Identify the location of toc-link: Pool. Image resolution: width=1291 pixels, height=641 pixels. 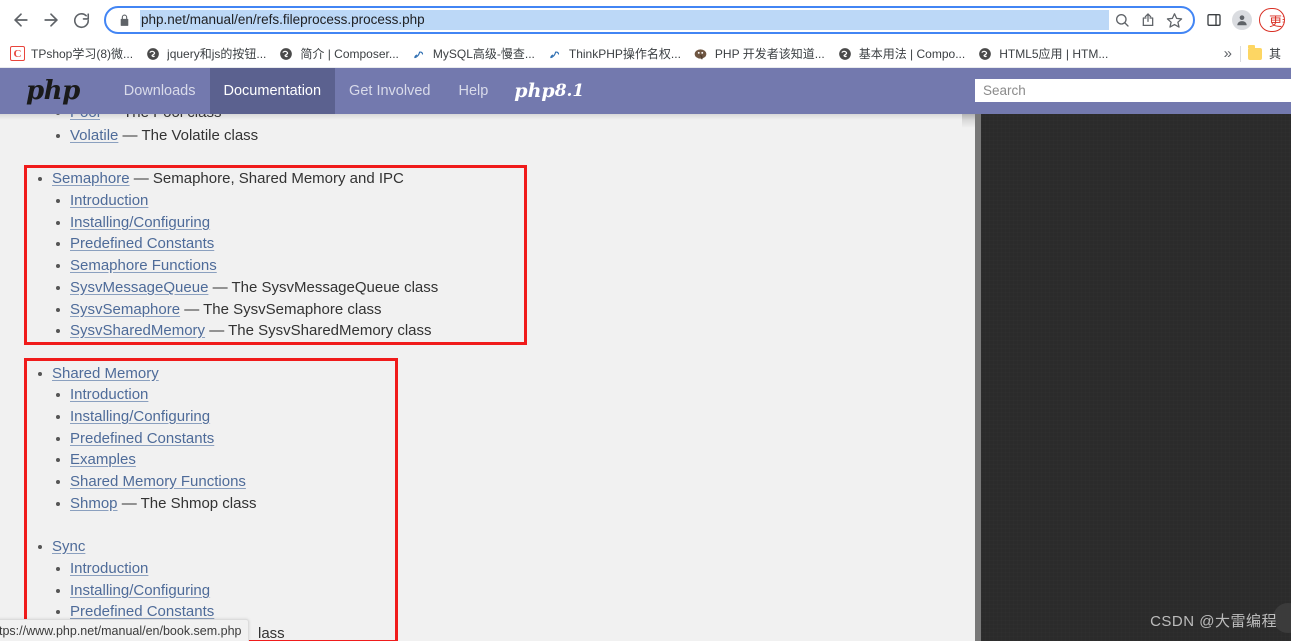
(85, 117).